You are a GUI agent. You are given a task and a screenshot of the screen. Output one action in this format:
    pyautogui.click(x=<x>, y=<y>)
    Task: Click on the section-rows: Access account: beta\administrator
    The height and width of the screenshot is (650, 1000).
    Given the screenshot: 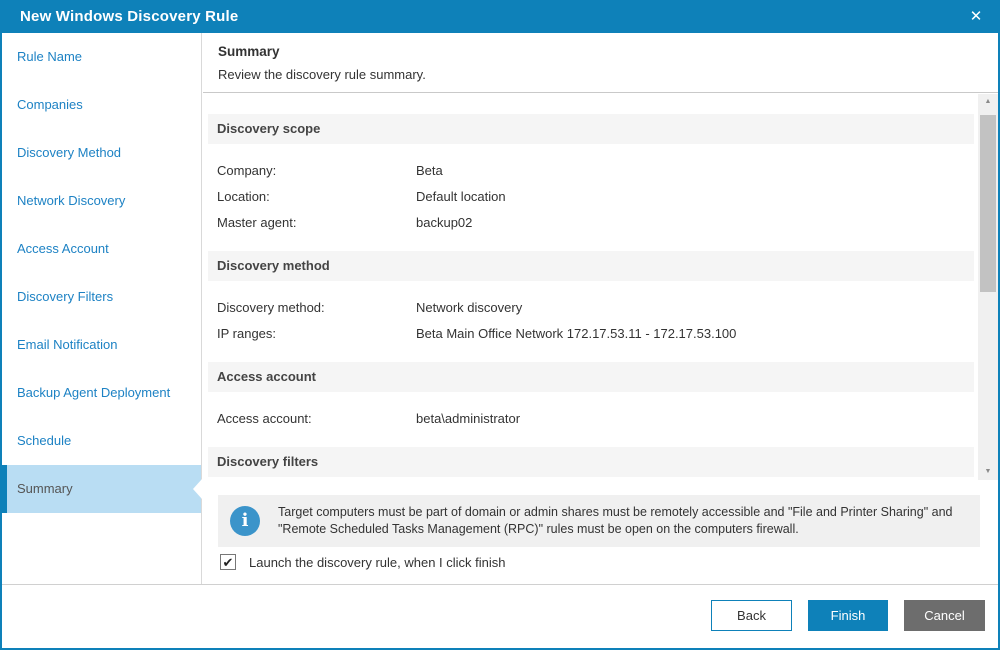 What is the action you would take?
    pyautogui.click(x=591, y=419)
    